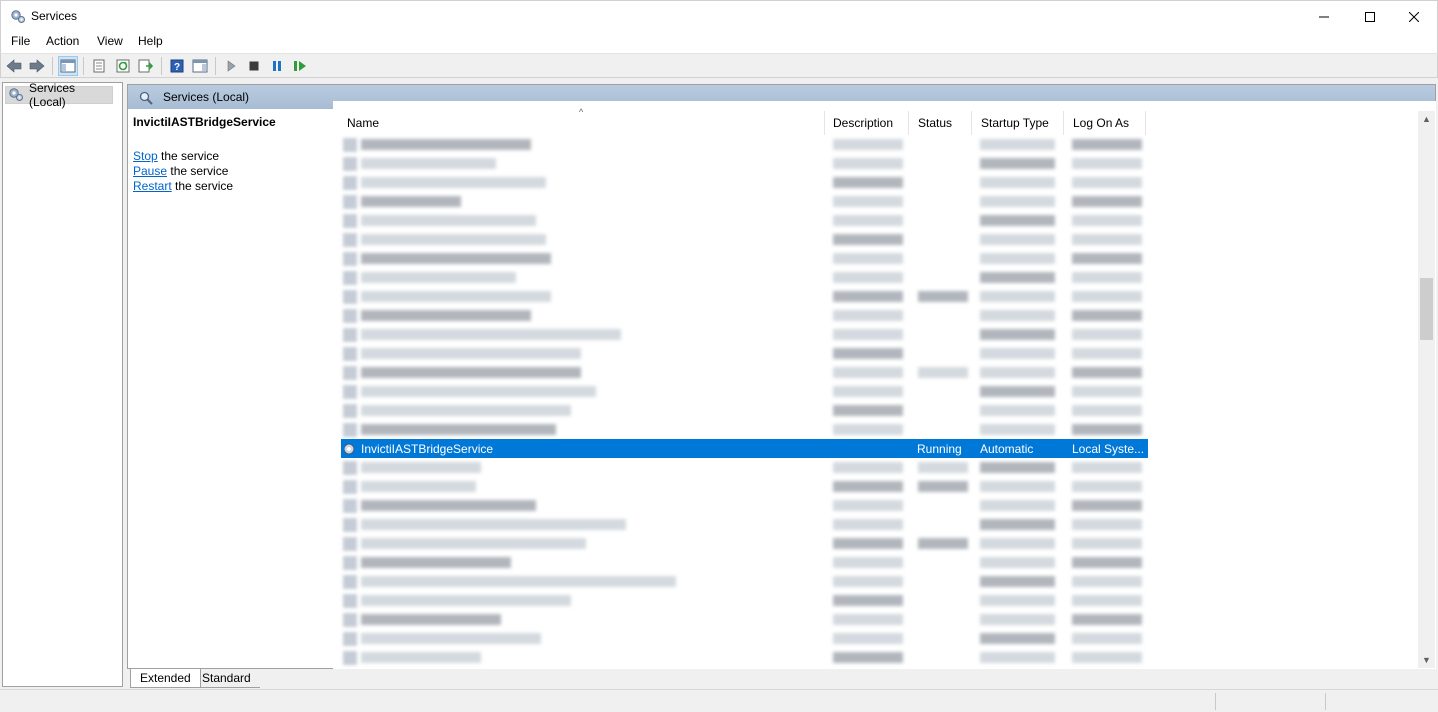 This screenshot has width=1438, height=712. What do you see at coordinates (1018, 123) in the screenshot?
I see `column-header-startup-type: Startup Type` at bounding box center [1018, 123].